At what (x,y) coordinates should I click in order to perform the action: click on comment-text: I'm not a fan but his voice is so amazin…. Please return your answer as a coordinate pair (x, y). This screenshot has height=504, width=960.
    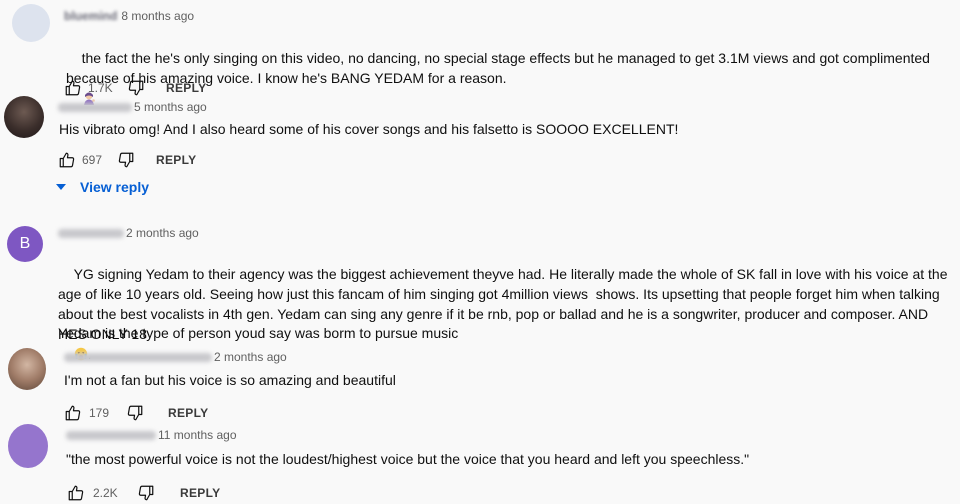
    Looking at the image, I should click on (230, 380).